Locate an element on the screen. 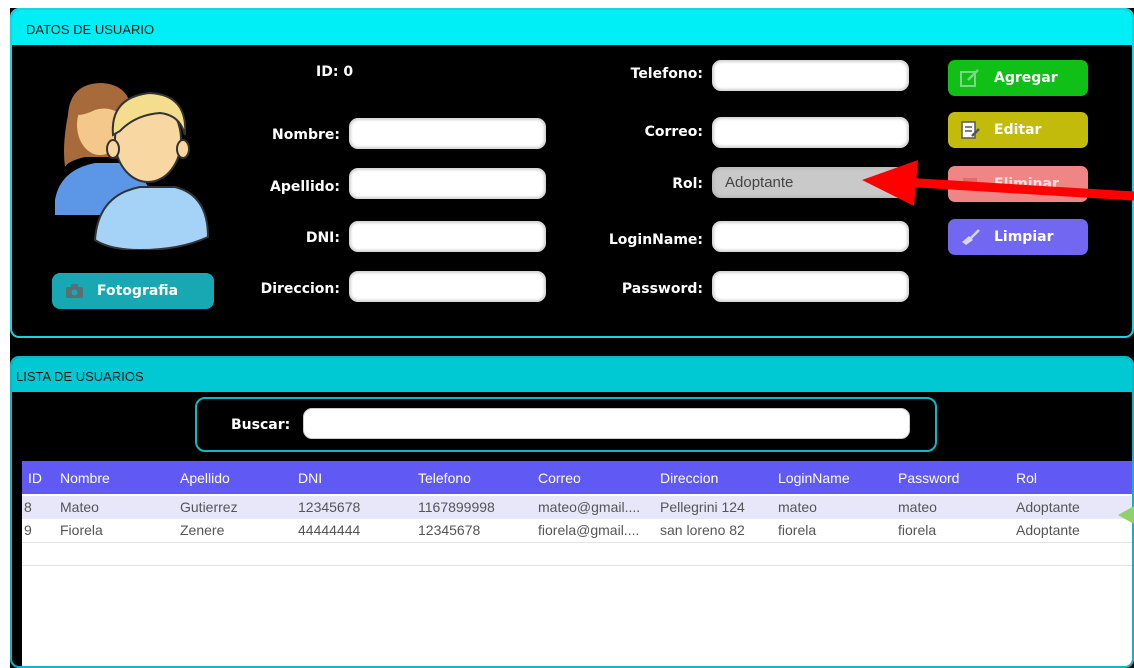 The width and height of the screenshot is (1134, 668). apellido-label: Apellido: is located at coordinates (305, 187).